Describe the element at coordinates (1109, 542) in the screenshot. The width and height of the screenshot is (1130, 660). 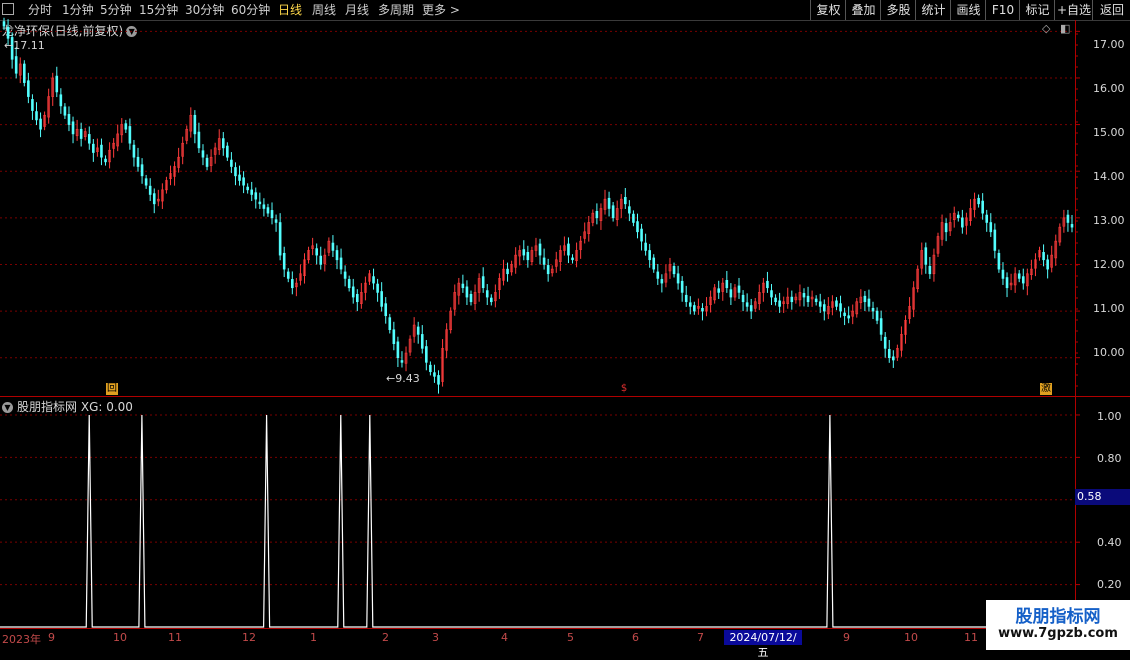
I see `indicator-y-tick: 0.40` at that location.